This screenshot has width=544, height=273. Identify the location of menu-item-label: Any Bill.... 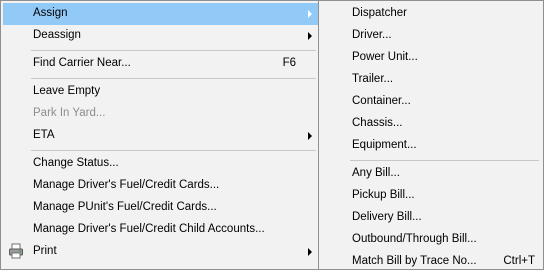
(376, 173).